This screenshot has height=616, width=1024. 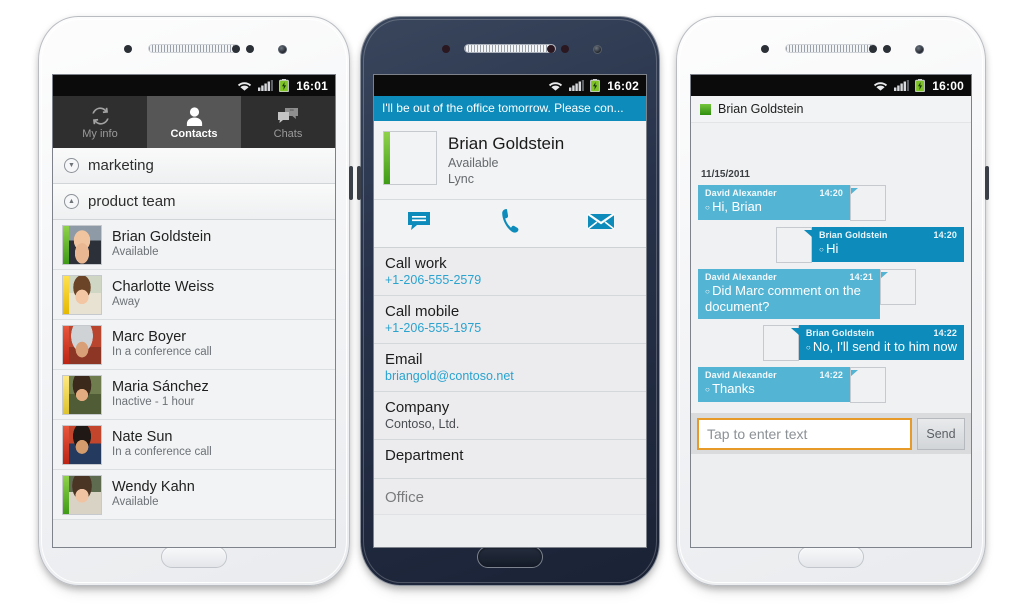 I want to click on envelope-icon, so click(x=601, y=223).